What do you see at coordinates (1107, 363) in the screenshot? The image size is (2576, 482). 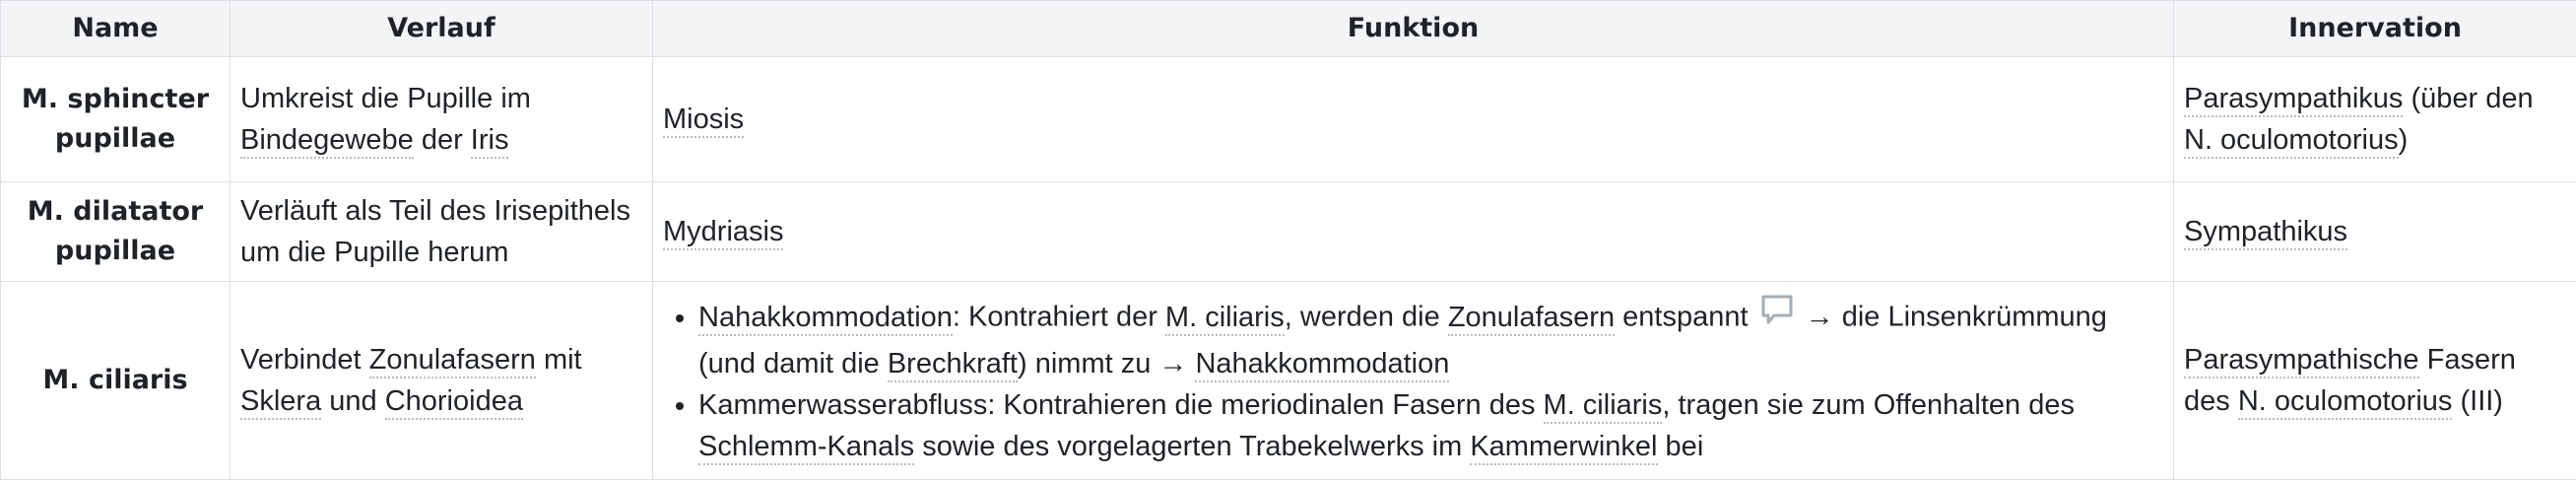 I see `text: ) nimmt zu →` at bounding box center [1107, 363].